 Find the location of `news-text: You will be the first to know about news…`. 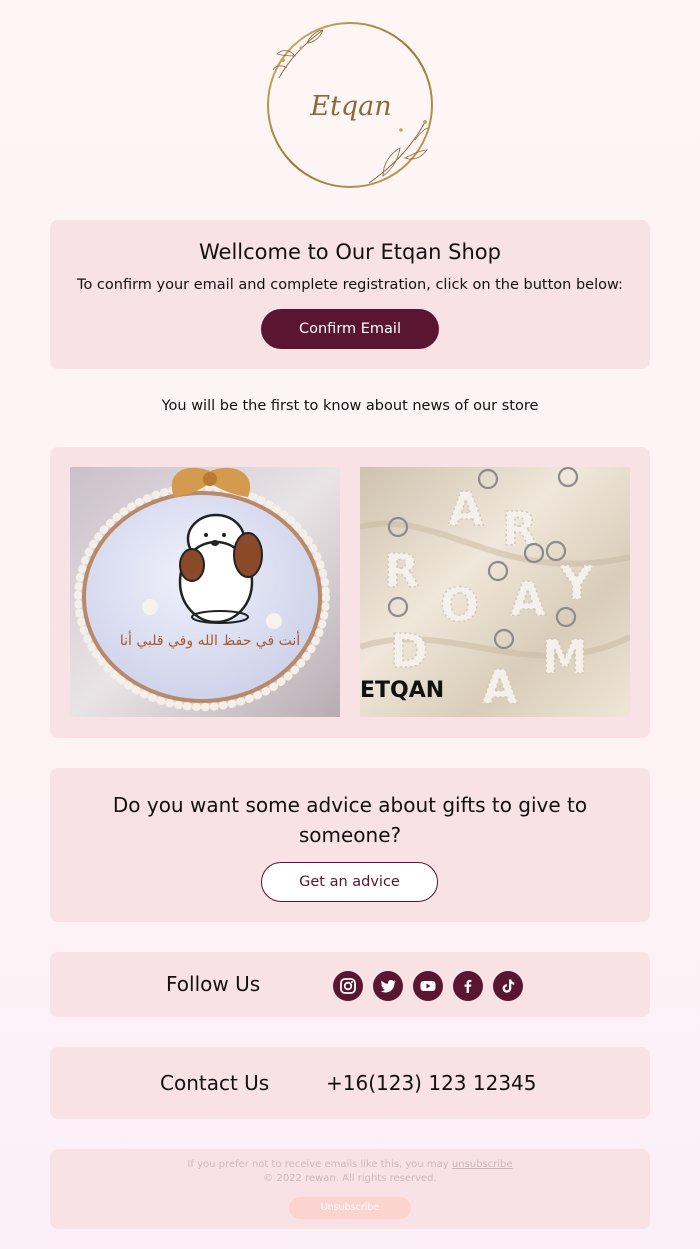

news-text: You will be the first to know about news… is located at coordinates (350, 406).